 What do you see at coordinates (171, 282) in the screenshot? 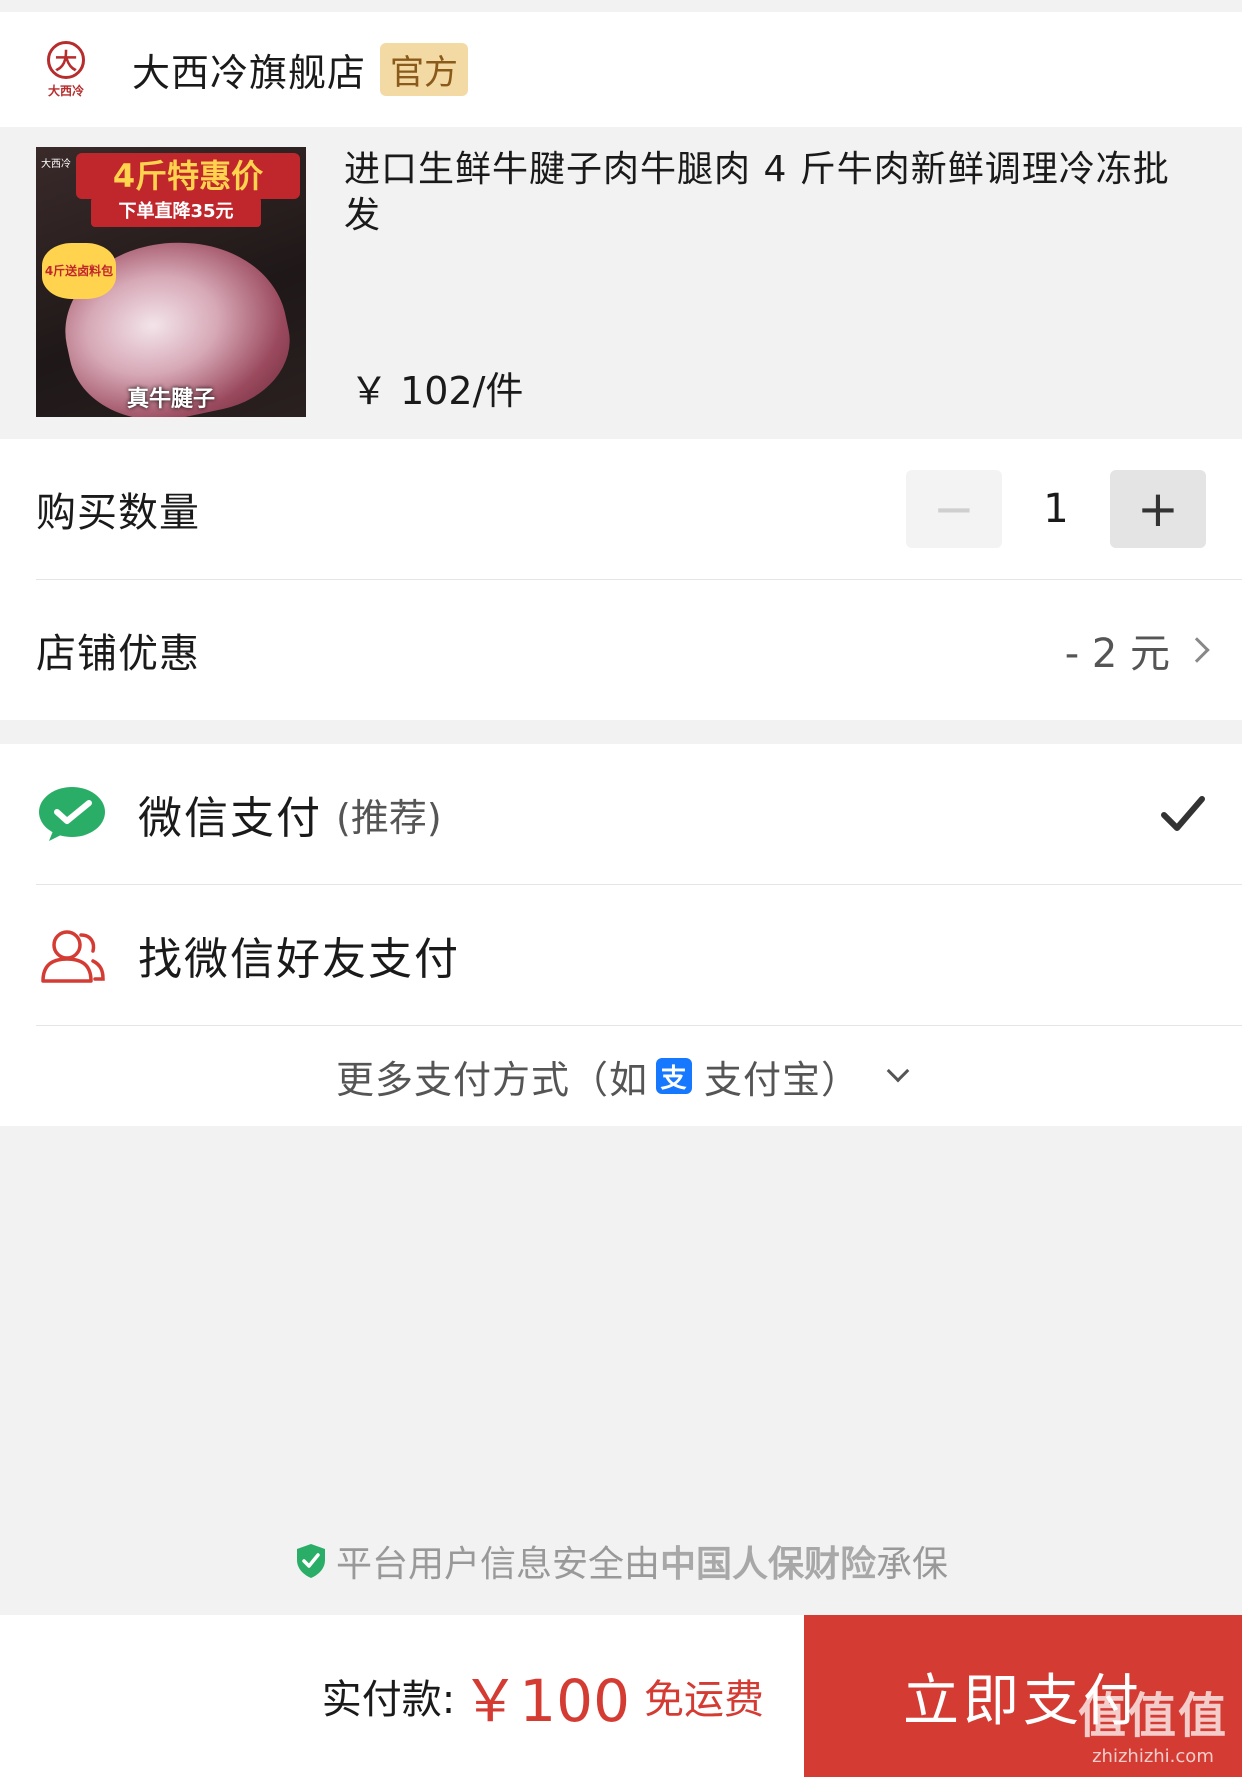
I see `product-image: 大西冷 4斤特惠价 下单直降35元 4斤送卤料包 真牛腱子` at bounding box center [171, 282].